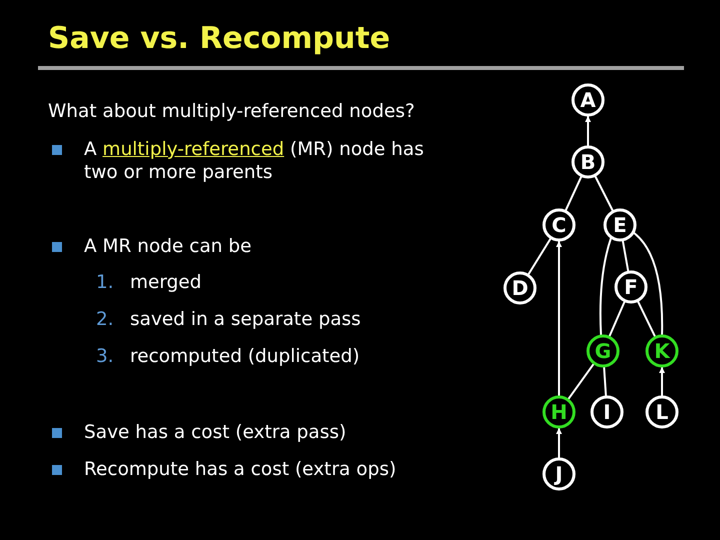  Describe the element at coordinates (588, 100) in the screenshot. I see `graph-node: A` at that location.